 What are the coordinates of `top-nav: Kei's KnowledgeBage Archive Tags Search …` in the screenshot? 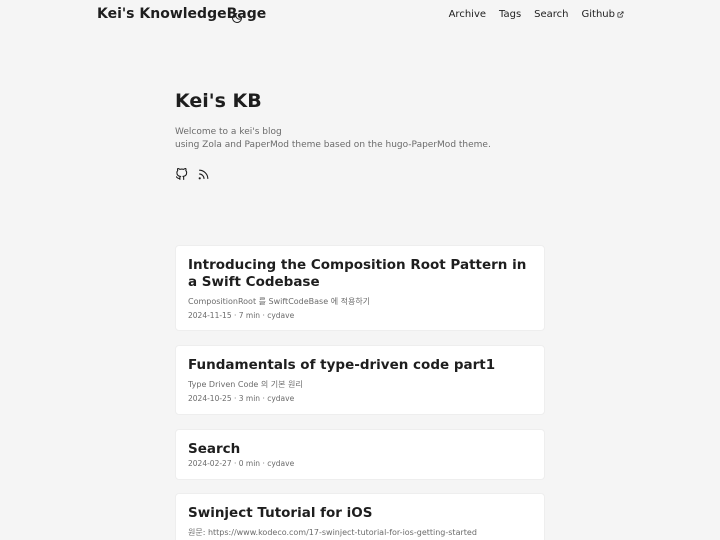 It's located at (360, 15).